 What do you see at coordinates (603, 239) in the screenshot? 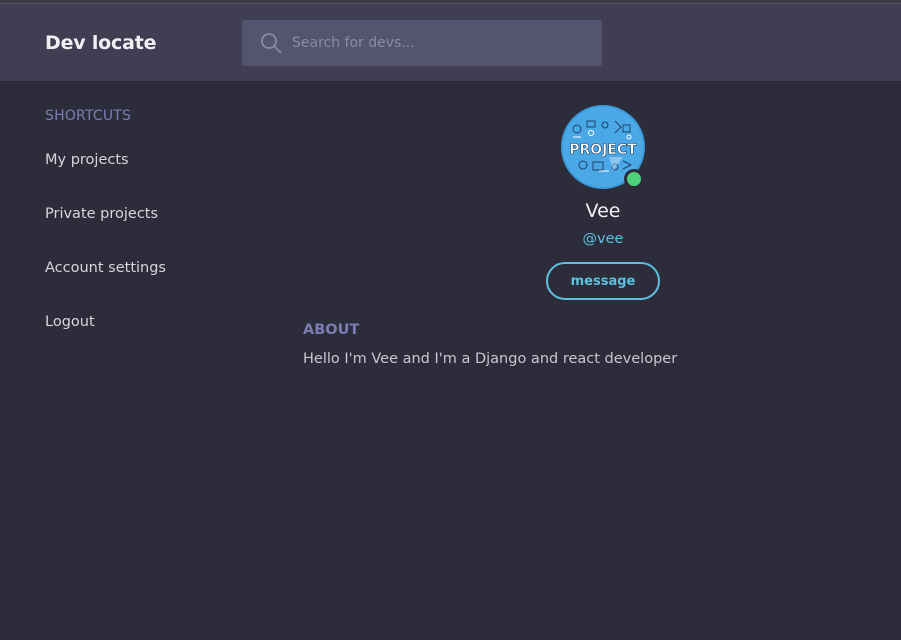
I see `profile-handle: @vee` at bounding box center [603, 239].